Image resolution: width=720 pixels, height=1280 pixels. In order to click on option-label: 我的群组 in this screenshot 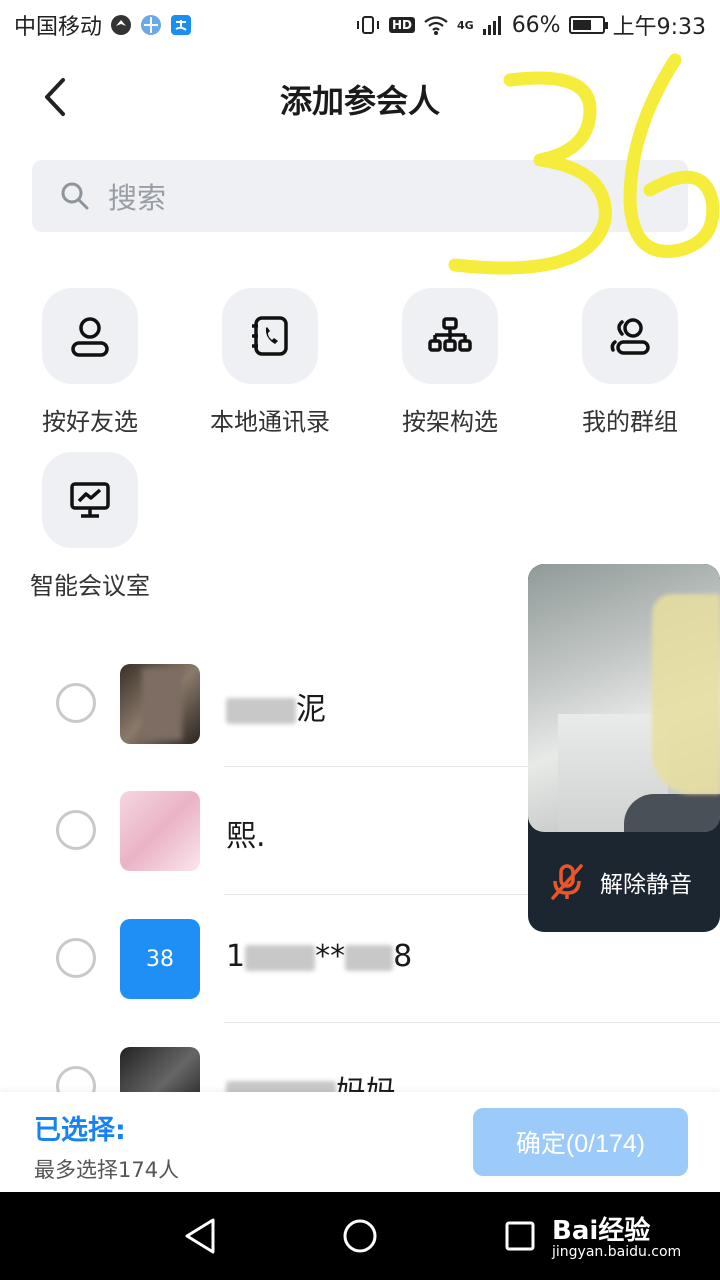, I will do `click(630, 422)`.